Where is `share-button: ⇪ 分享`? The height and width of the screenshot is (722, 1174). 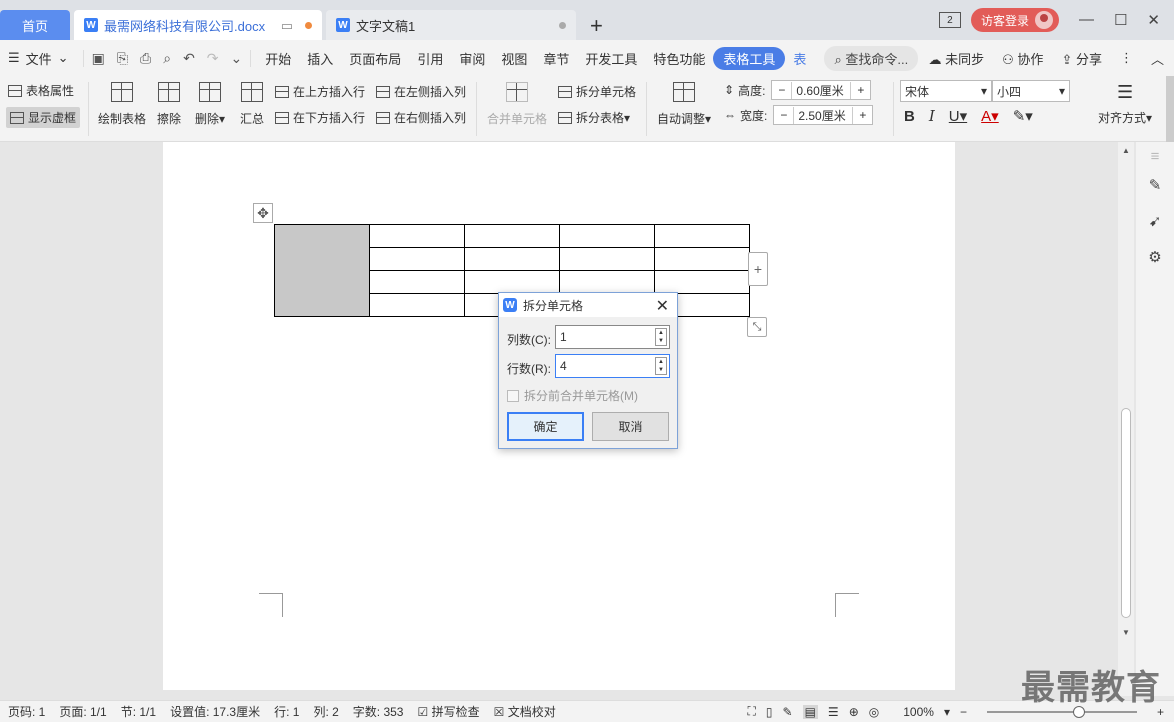 share-button: ⇪ 分享 is located at coordinates (1081, 58).